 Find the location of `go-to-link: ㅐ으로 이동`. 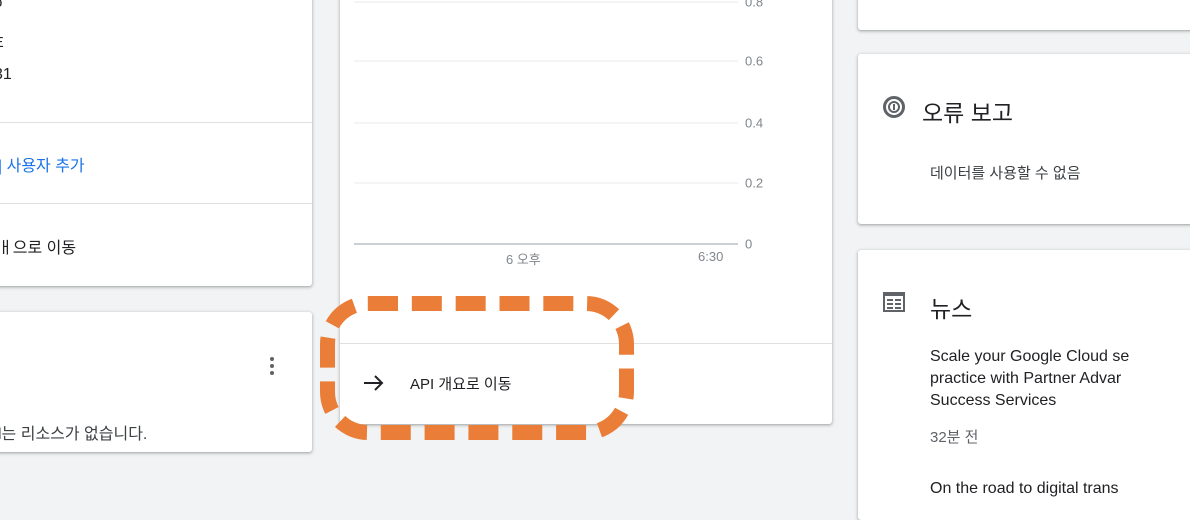

go-to-link: ㅐ으로 이동 is located at coordinates (38, 246).